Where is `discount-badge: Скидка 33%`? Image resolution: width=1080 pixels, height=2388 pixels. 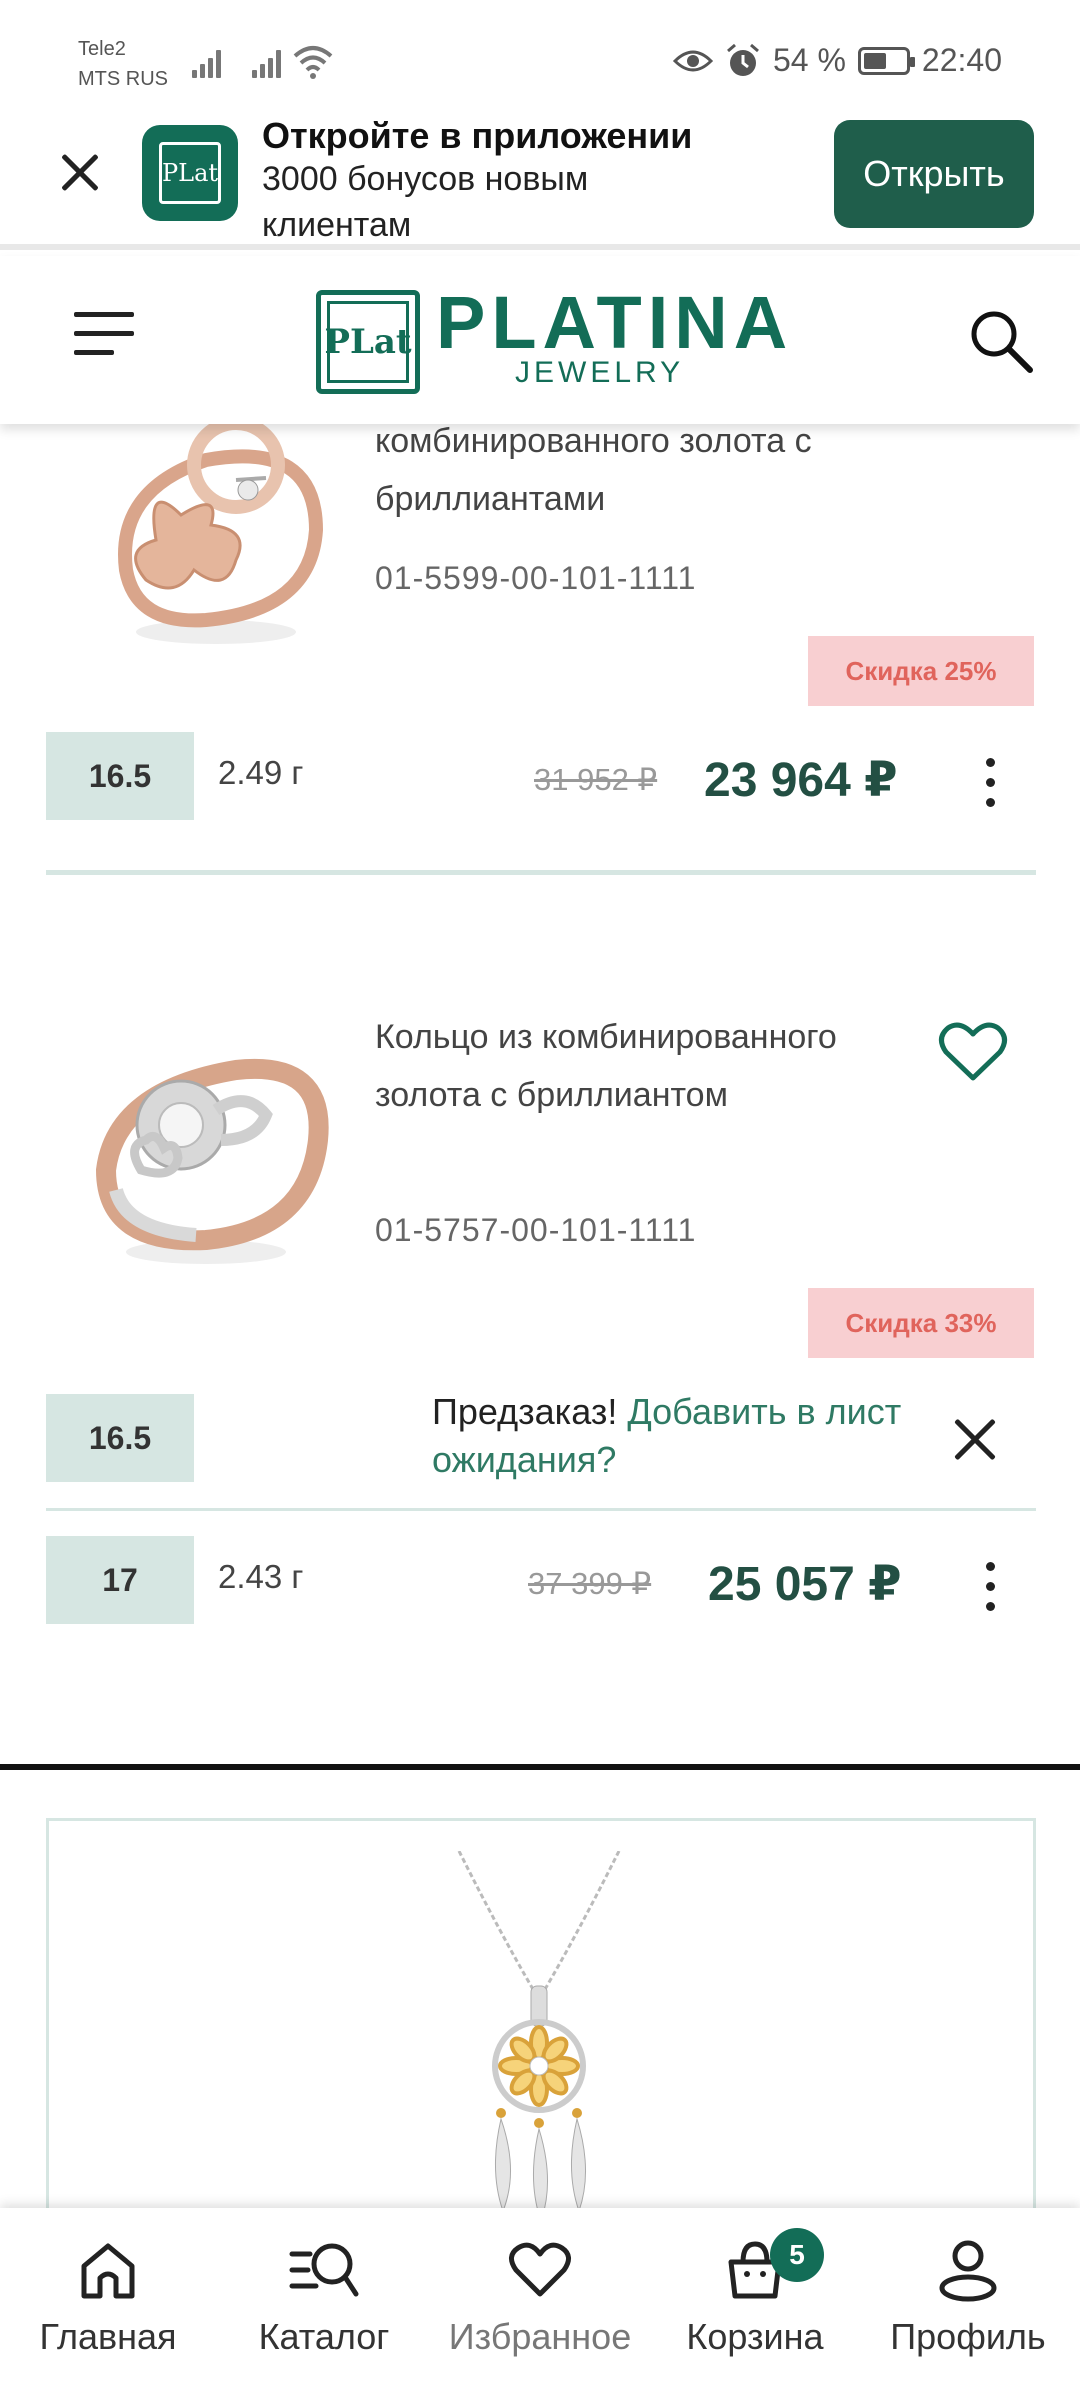 discount-badge: Скидка 33% is located at coordinates (921, 1323).